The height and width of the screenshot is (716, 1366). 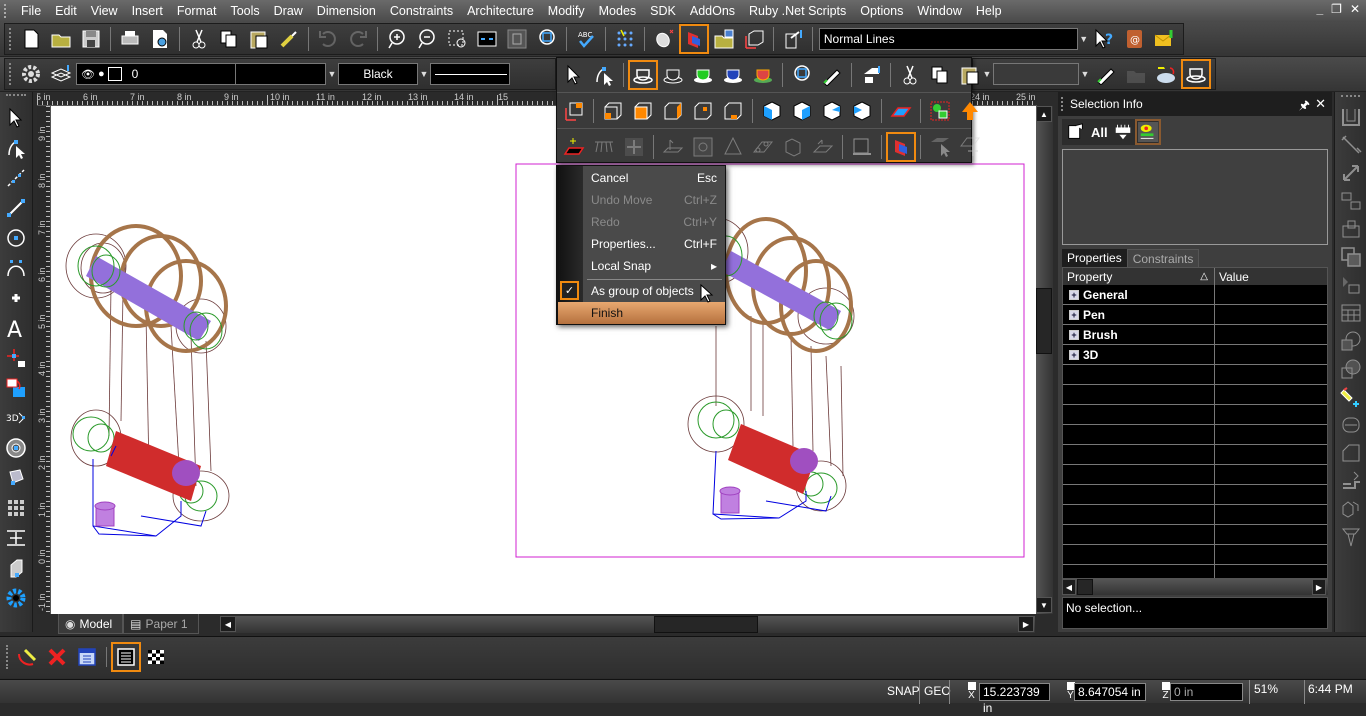 What do you see at coordinates (1351, 313) in the screenshot?
I see `table-icon` at bounding box center [1351, 313].